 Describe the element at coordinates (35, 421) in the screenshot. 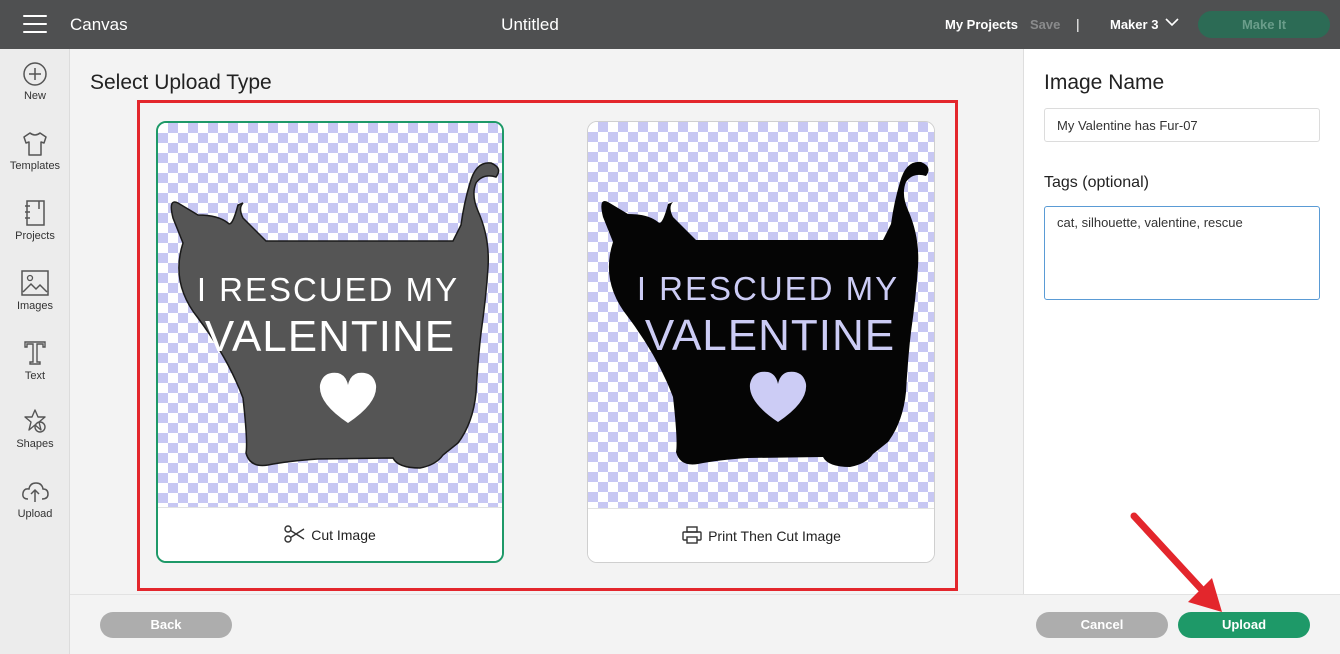

I see `shapes-icon` at that location.